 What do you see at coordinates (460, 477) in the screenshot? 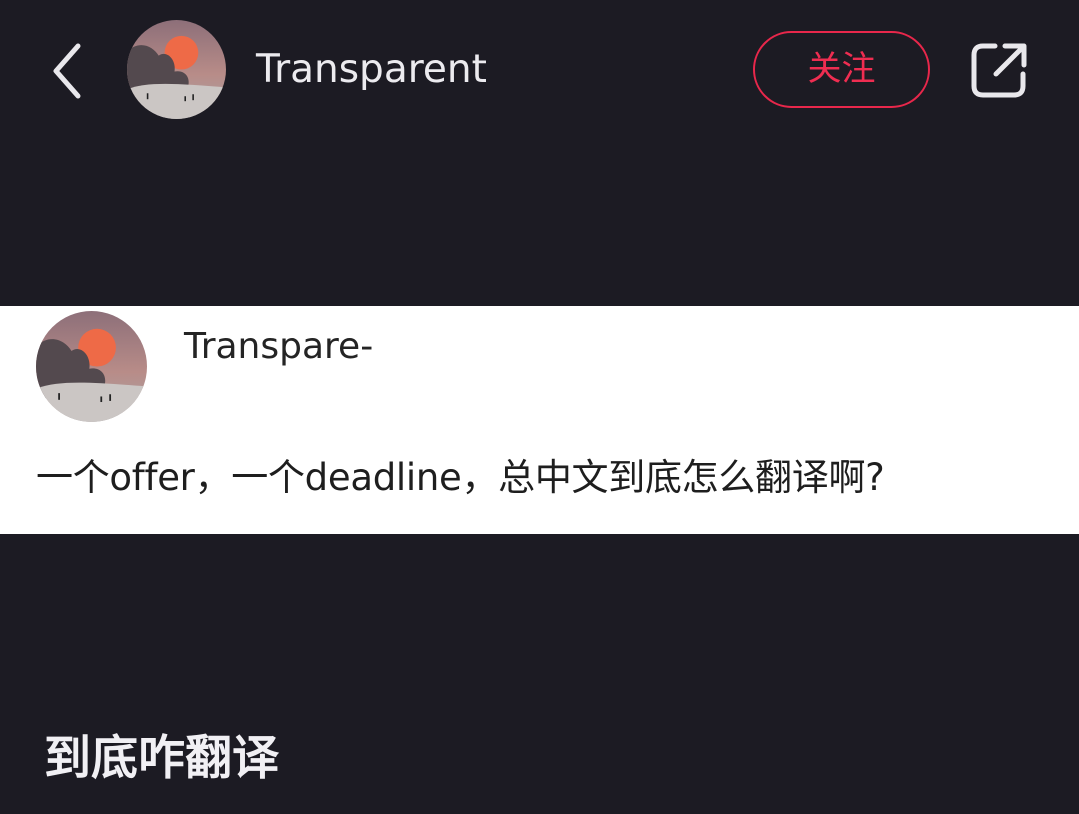
I see `post-text: 一个offer，一个deadline，总中文到底怎么翻译啊?` at bounding box center [460, 477].